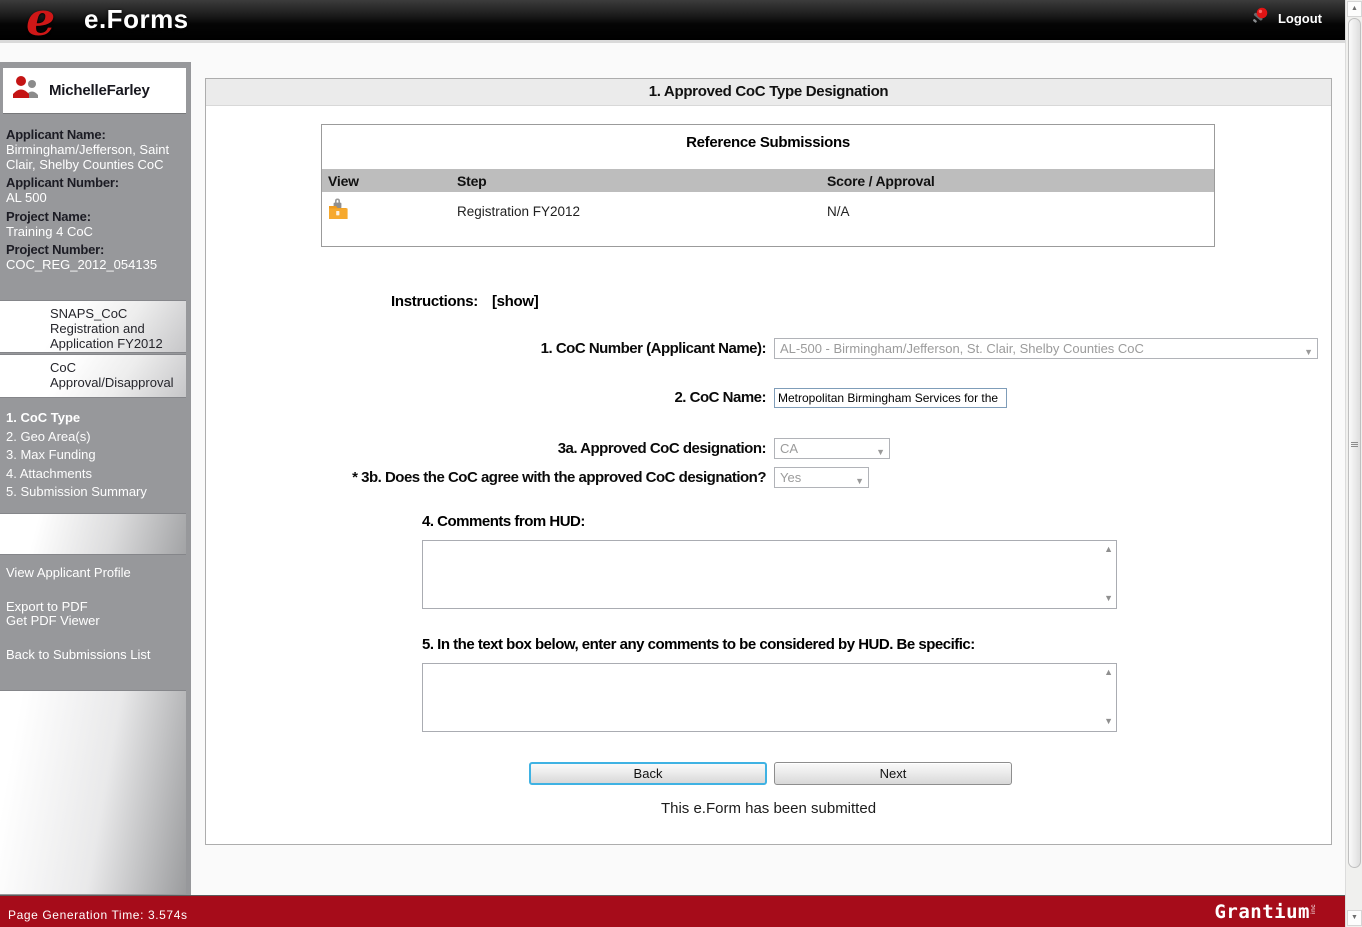  What do you see at coordinates (78, 654) in the screenshot?
I see `back-to-submissions-list-link: Back to Submissions List` at bounding box center [78, 654].